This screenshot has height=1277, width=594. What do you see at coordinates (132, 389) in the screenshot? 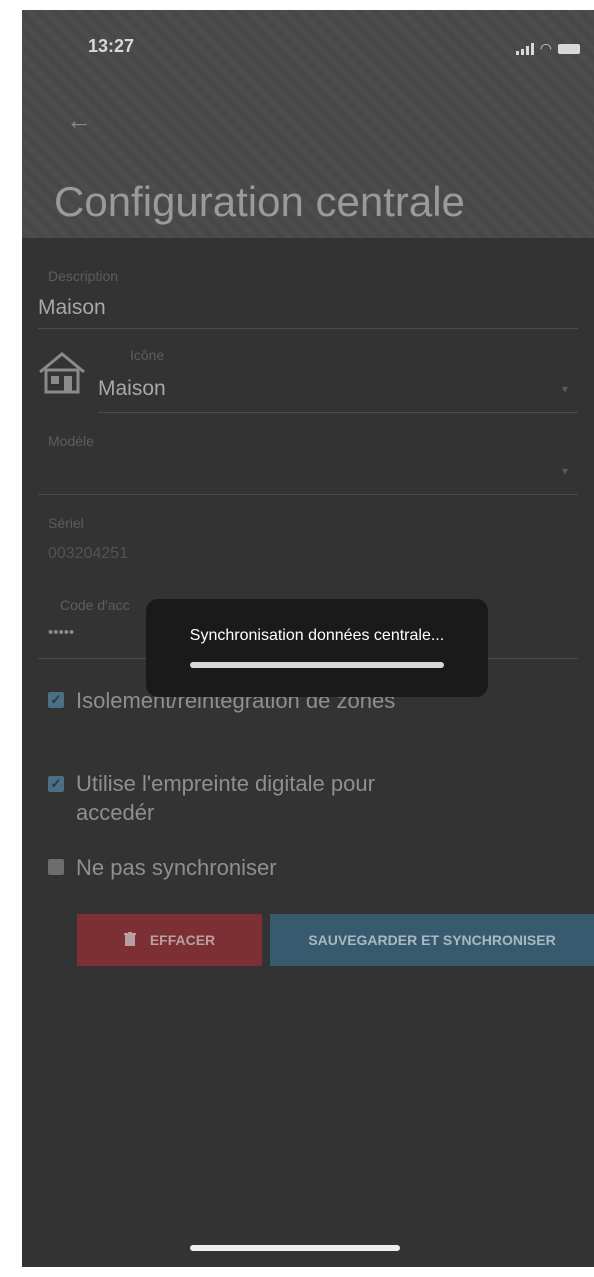
I see `icone-select: Maison` at bounding box center [132, 389].